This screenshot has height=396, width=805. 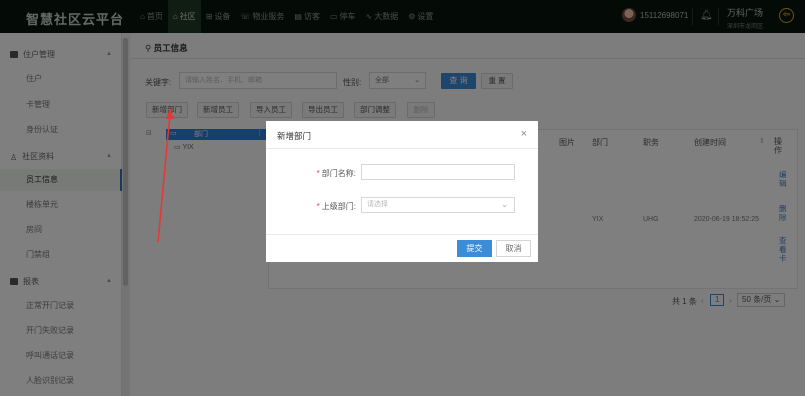 What do you see at coordinates (438, 172) in the screenshot?
I see `dept-name-input` at bounding box center [438, 172].